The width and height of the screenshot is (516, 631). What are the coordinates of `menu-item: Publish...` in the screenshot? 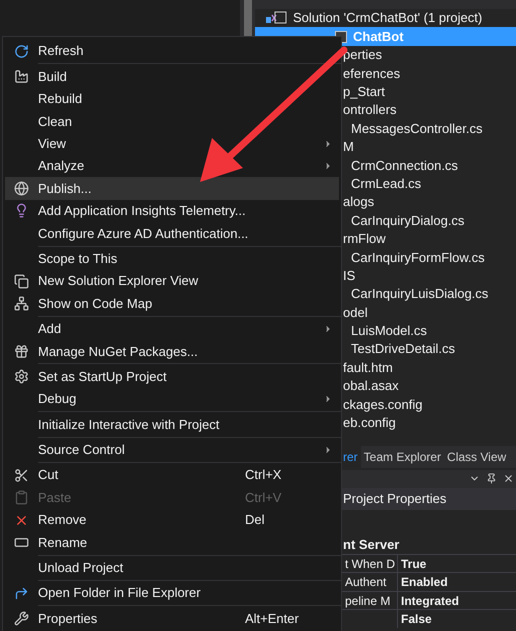 It's located at (172, 188).